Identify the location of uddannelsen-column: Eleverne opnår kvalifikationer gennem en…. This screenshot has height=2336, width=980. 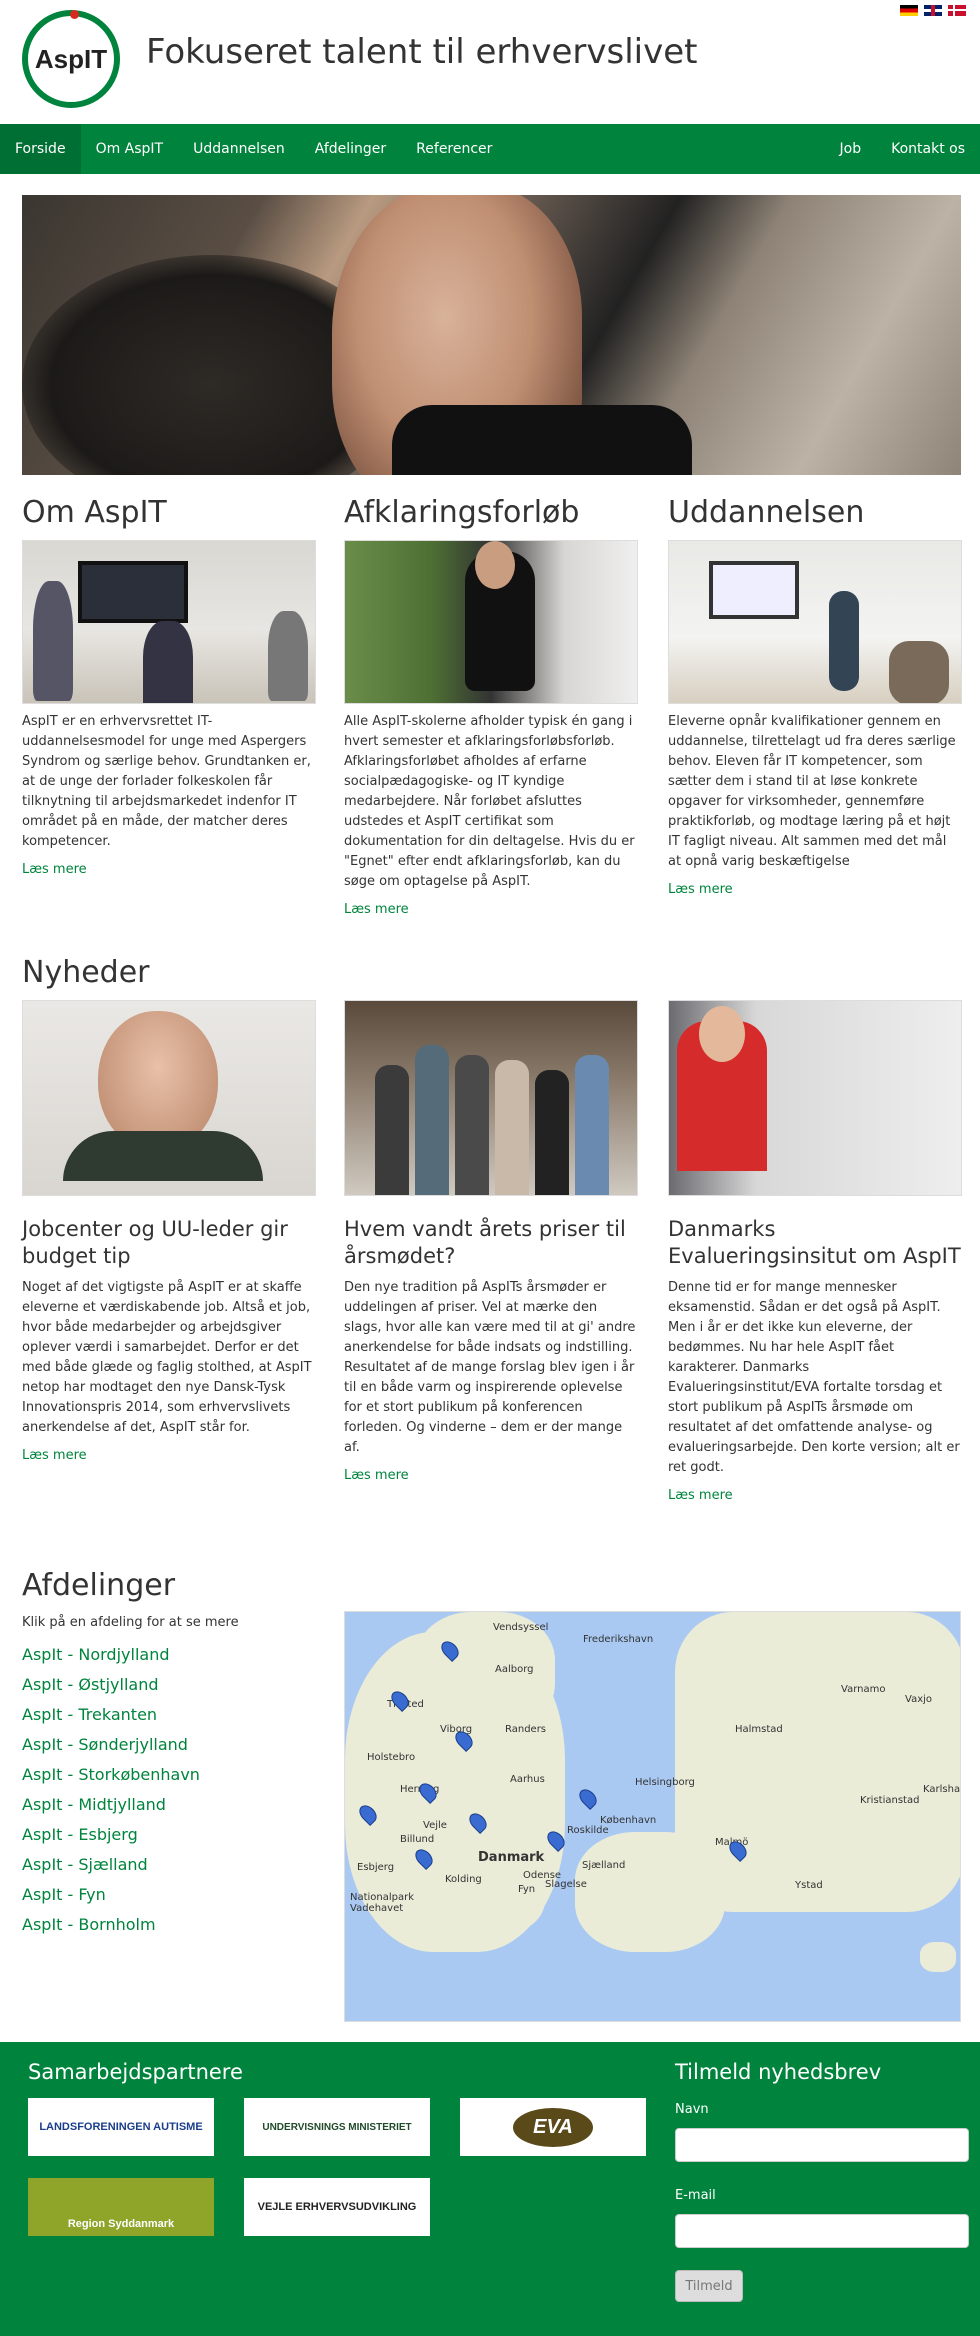
(815, 718).